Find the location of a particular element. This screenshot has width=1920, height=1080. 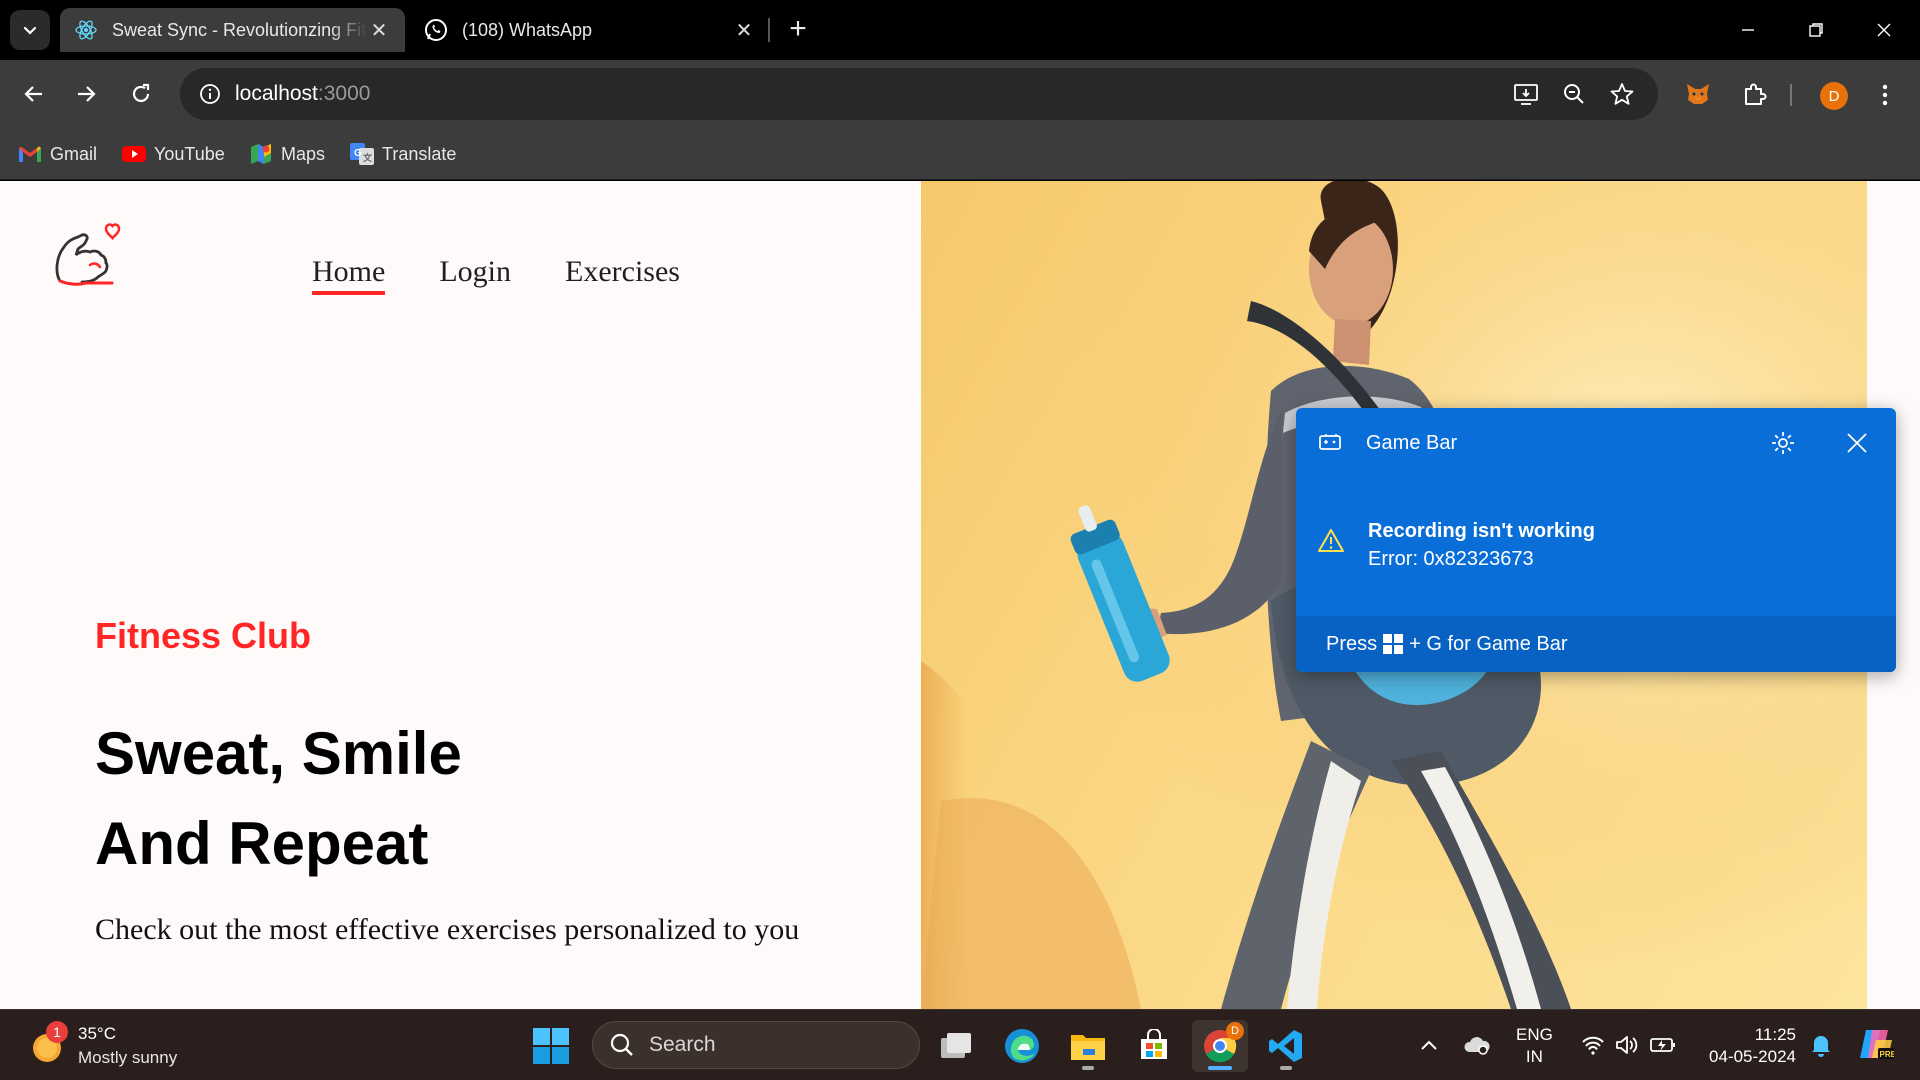

game-bar-heading: Recording isn't working is located at coordinates (1481, 531).